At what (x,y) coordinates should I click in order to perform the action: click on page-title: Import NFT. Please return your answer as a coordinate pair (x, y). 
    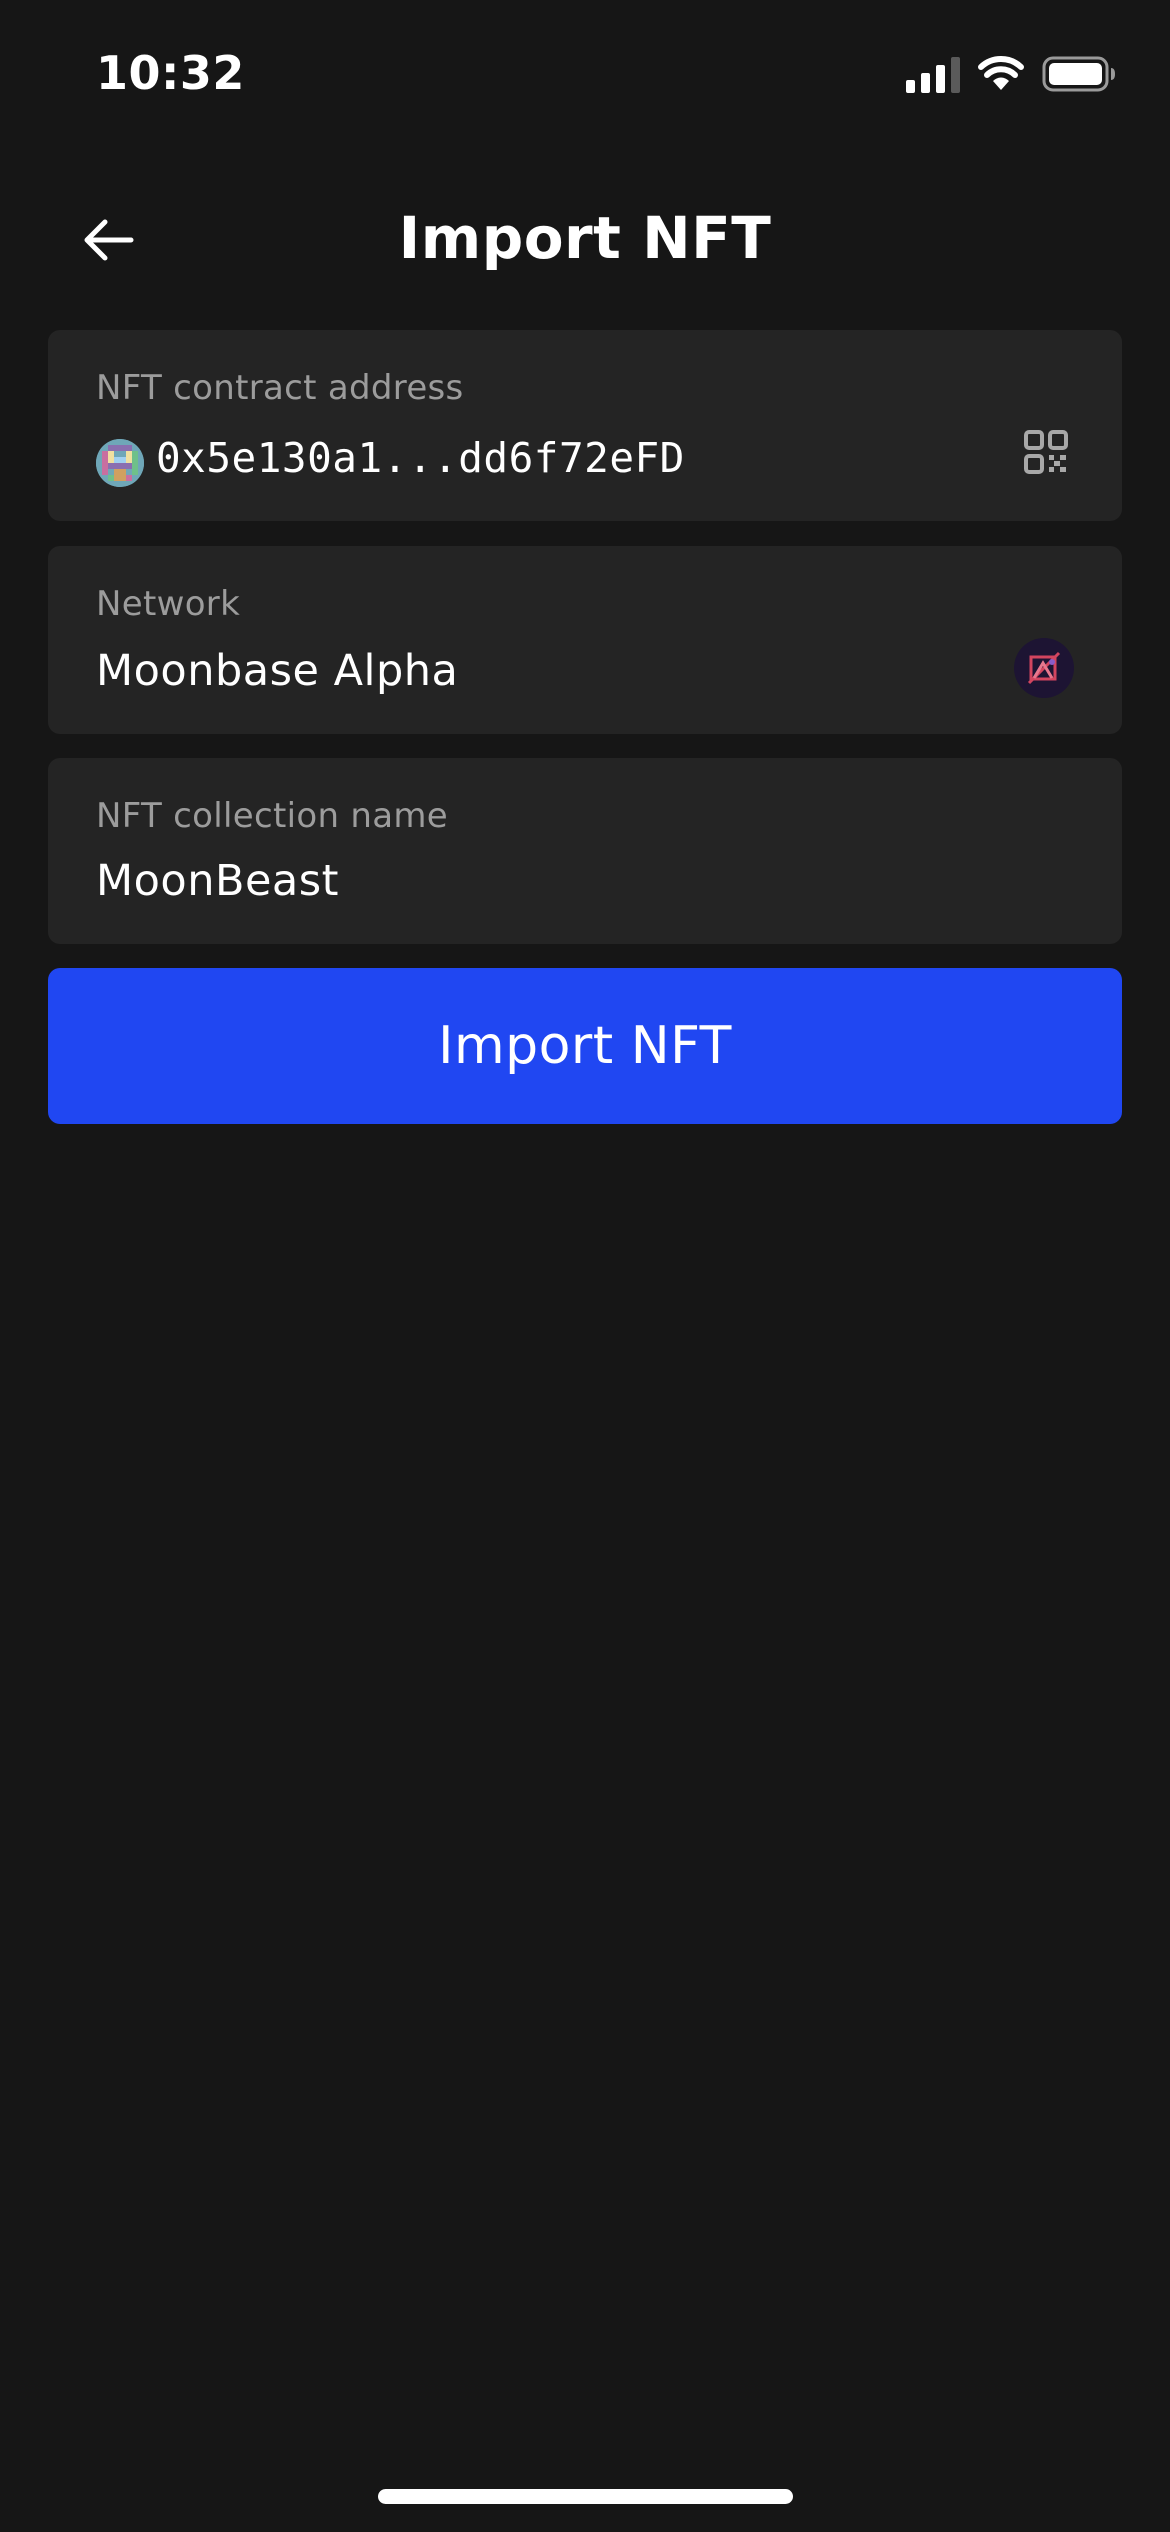
    Looking at the image, I should click on (585, 238).